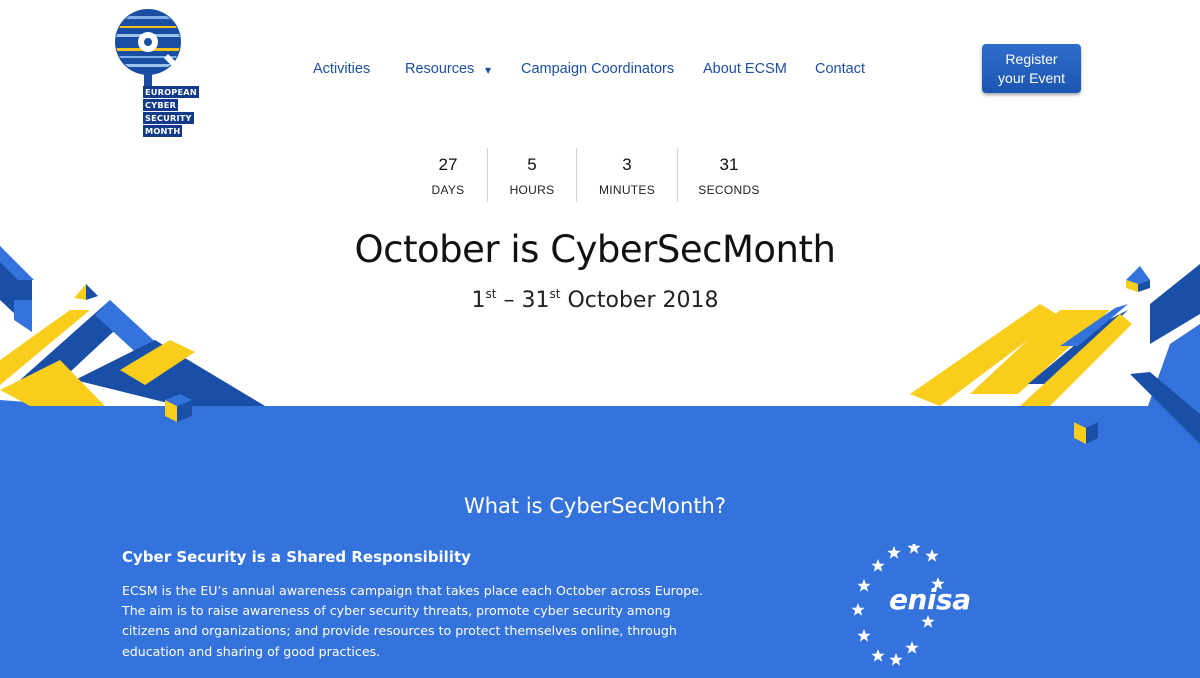 Image resolution: width=1200 pixels, height=678 pixels. What do you see at coordinates (491, 294) in the screenshot?
I see `date-start-suffix: st` at bounding box center [491, 294].